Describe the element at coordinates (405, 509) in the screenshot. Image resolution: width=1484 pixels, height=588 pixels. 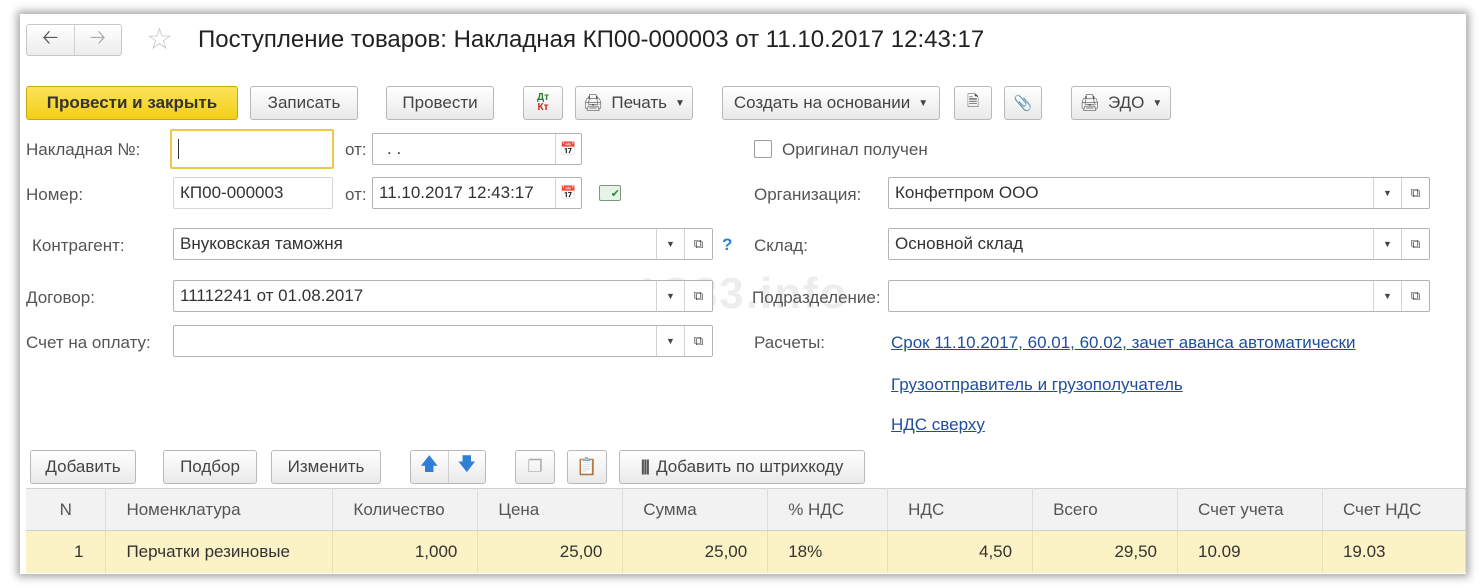
I see `column-header: Количество` at that location.